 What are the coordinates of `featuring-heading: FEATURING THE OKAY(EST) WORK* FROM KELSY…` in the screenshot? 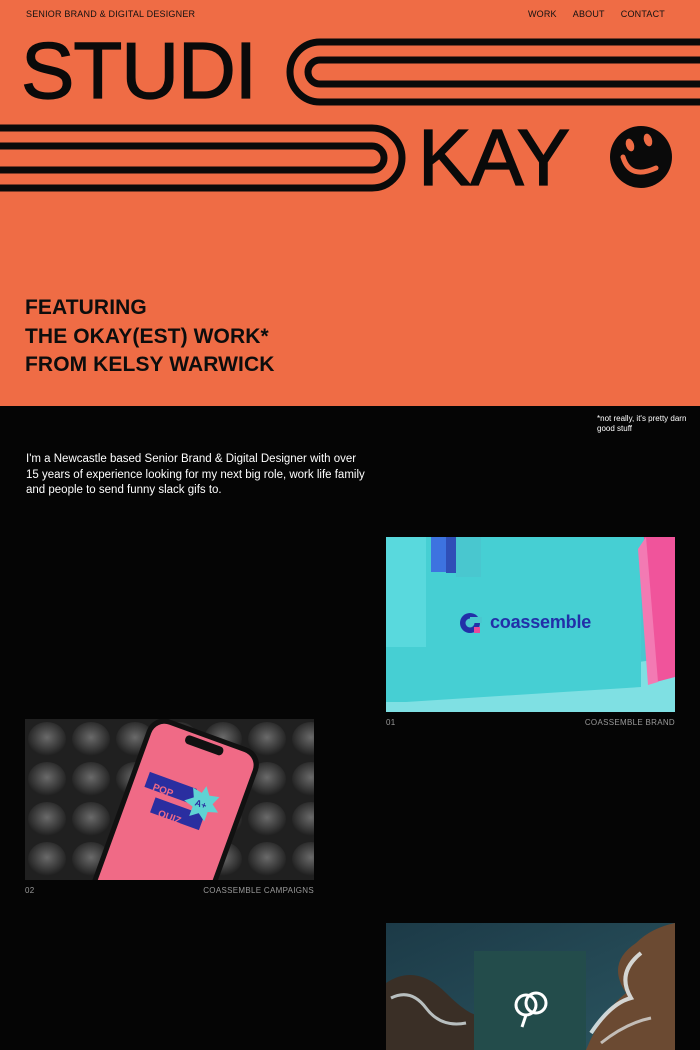 It's located at (150, 337).